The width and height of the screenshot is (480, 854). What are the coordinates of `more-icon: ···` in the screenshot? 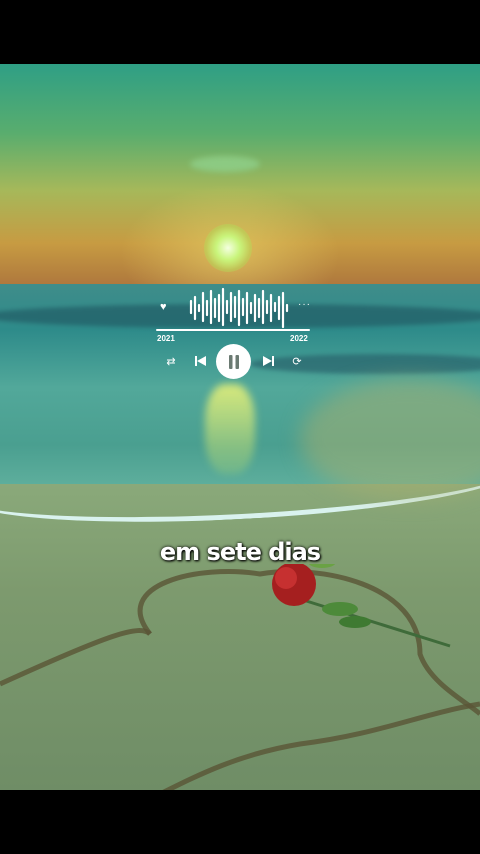 It's located at (304, 304).